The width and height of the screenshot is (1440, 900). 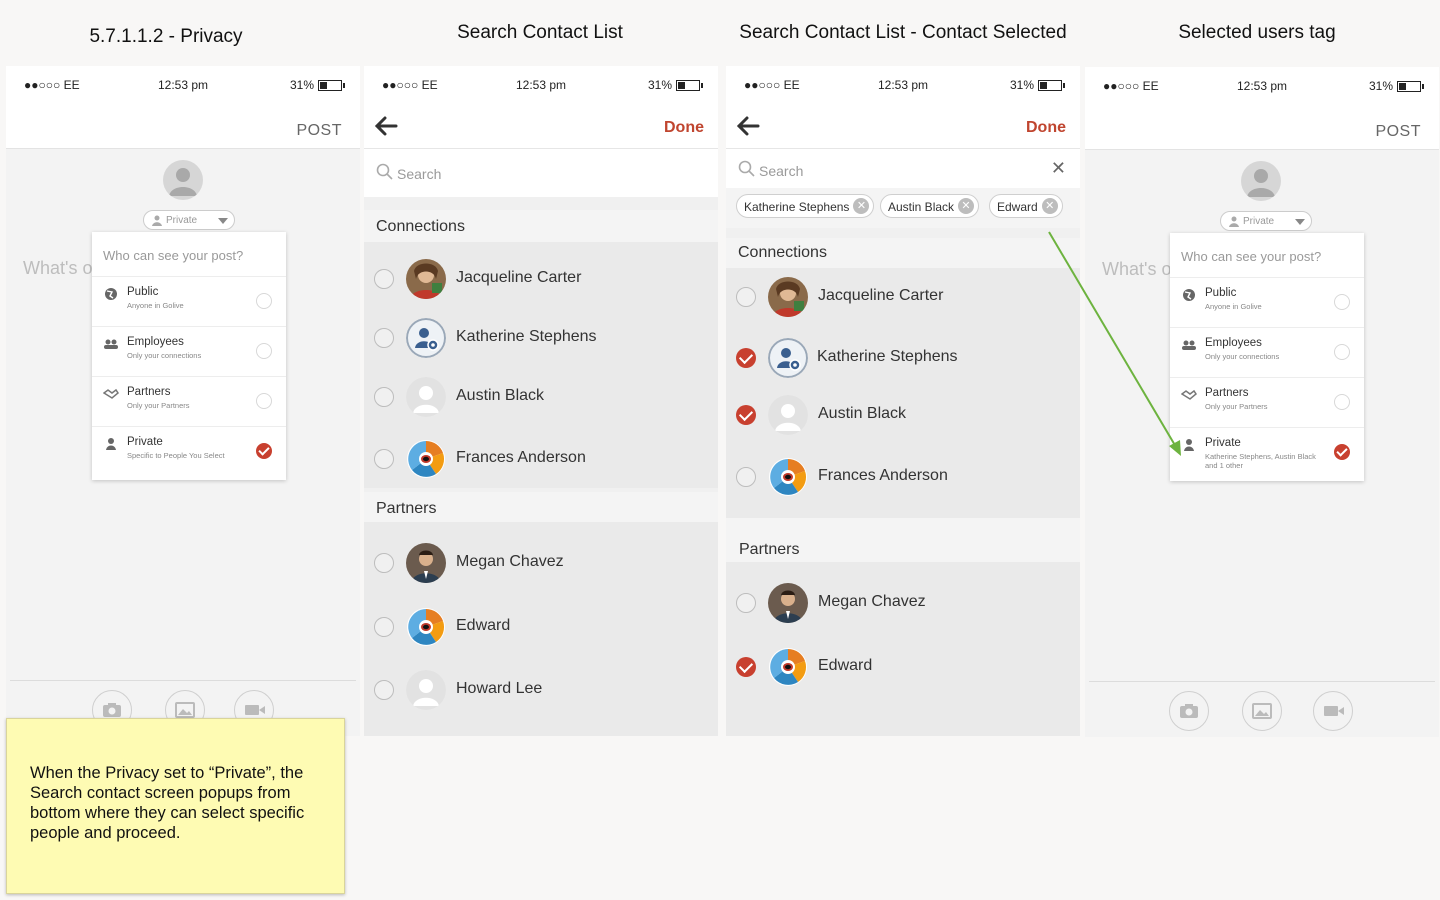 I want to click on gallery-button, so click(x=1262, y=711).